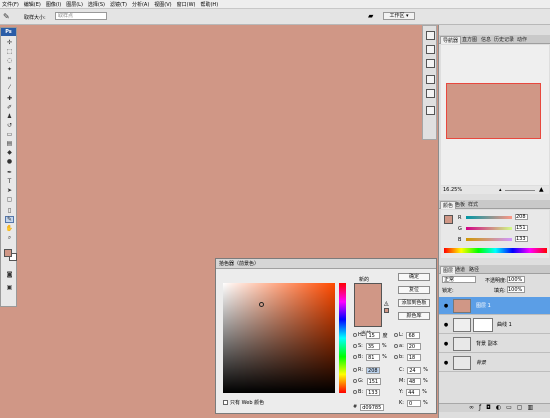  I want to click on sample-size-select: 取样点, so click(81, 16).